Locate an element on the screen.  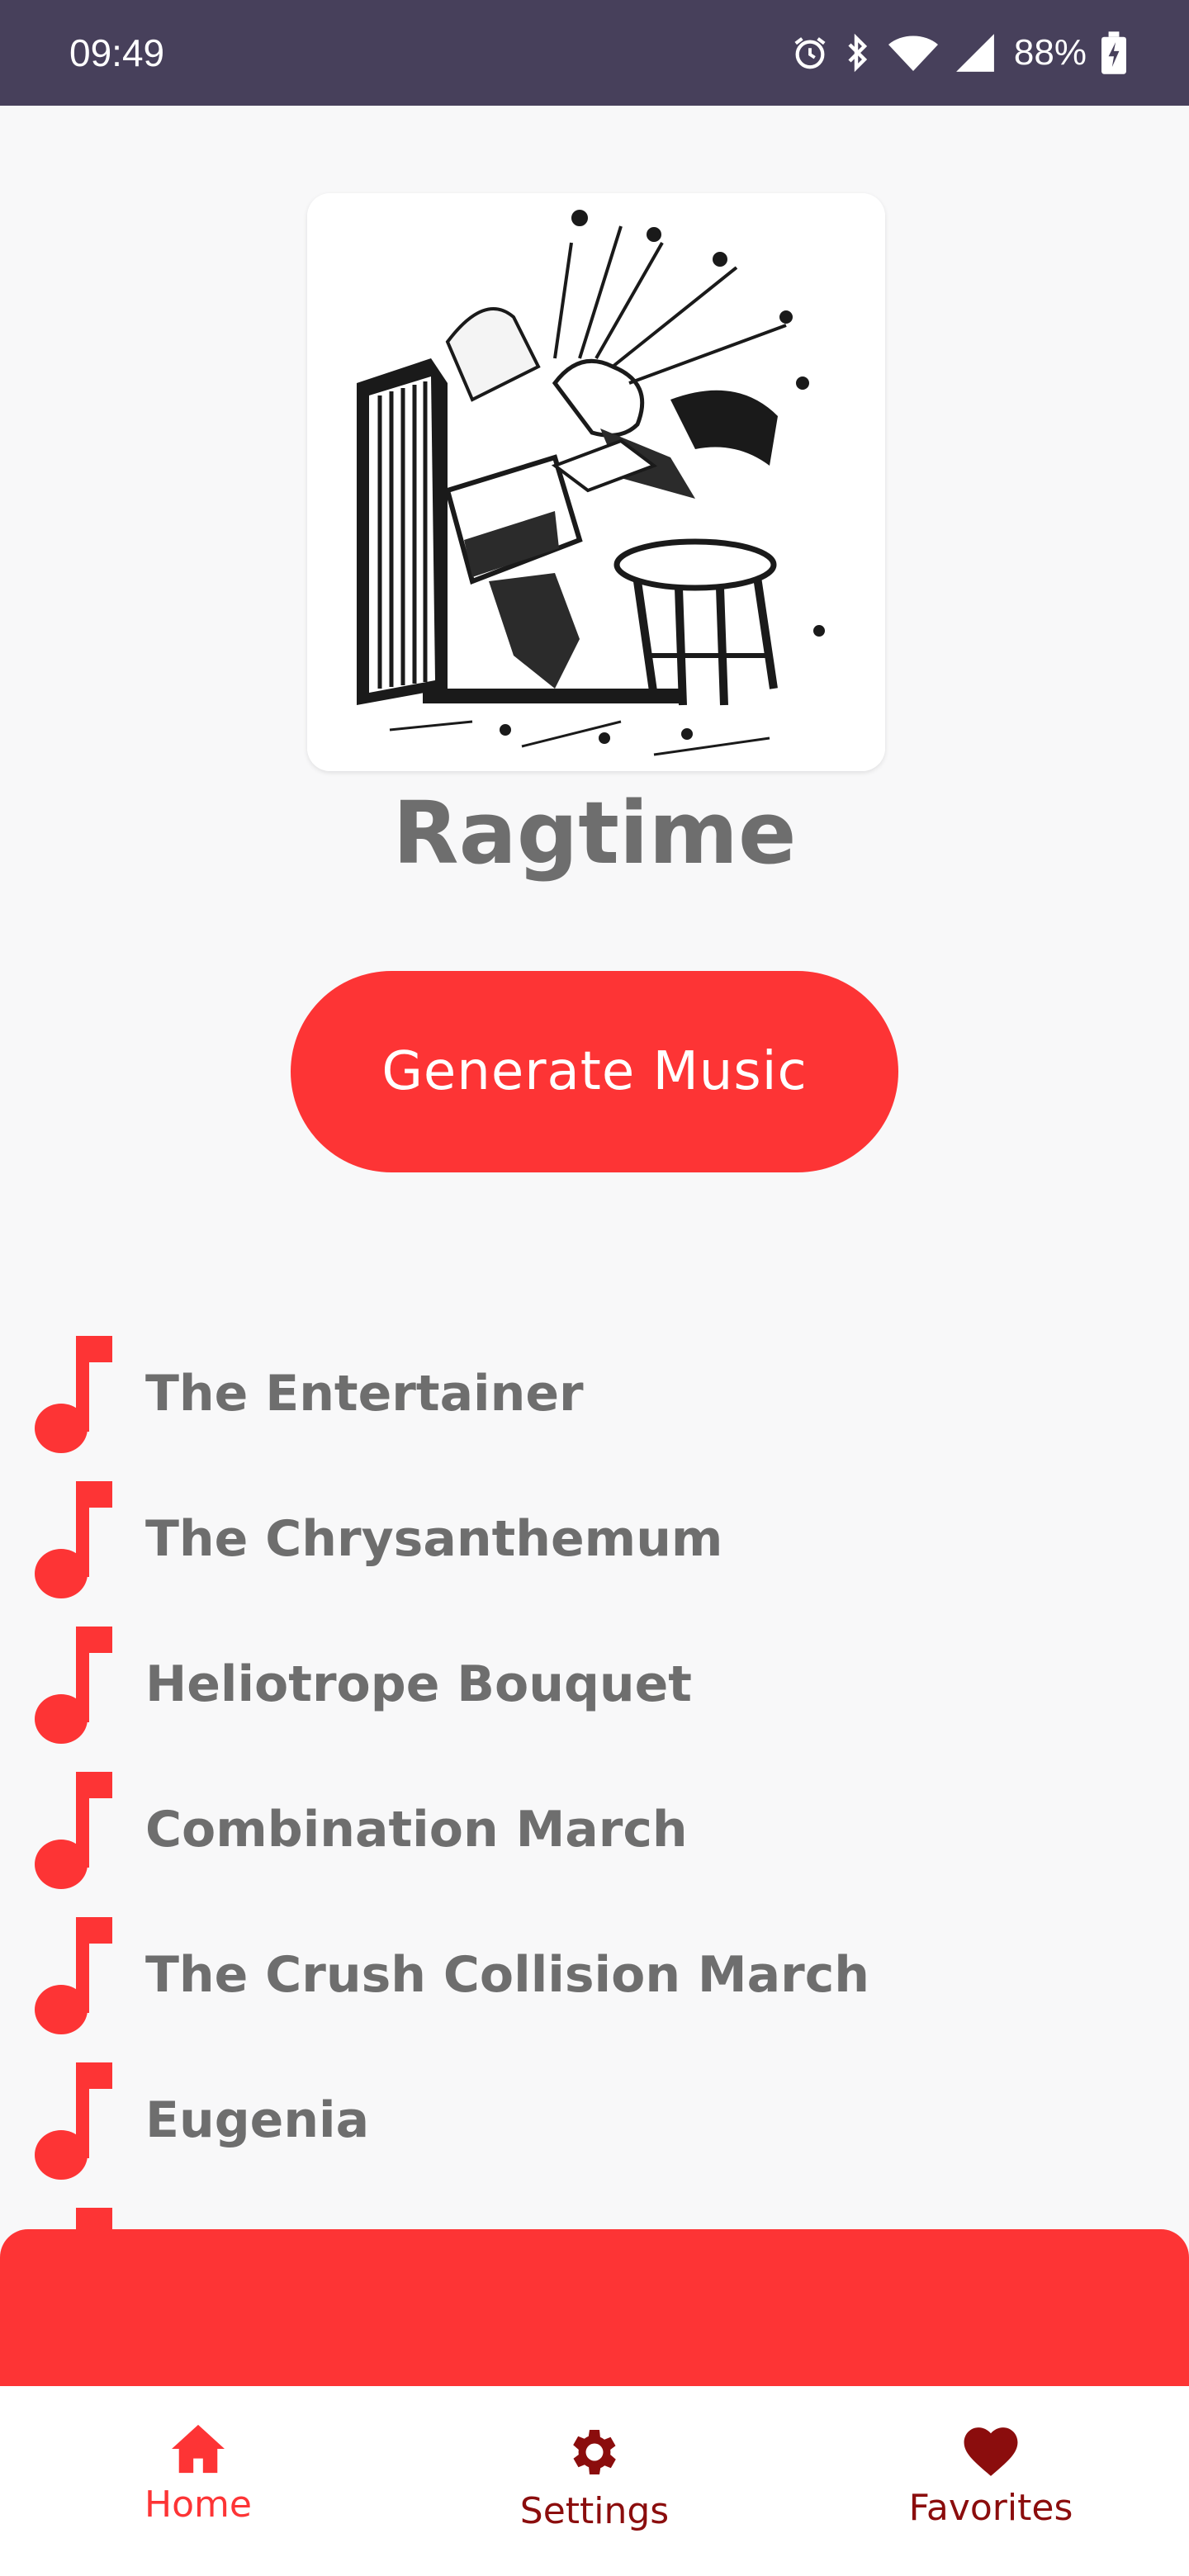
nav-home-label: Home is located at coordinates (198, 2505).